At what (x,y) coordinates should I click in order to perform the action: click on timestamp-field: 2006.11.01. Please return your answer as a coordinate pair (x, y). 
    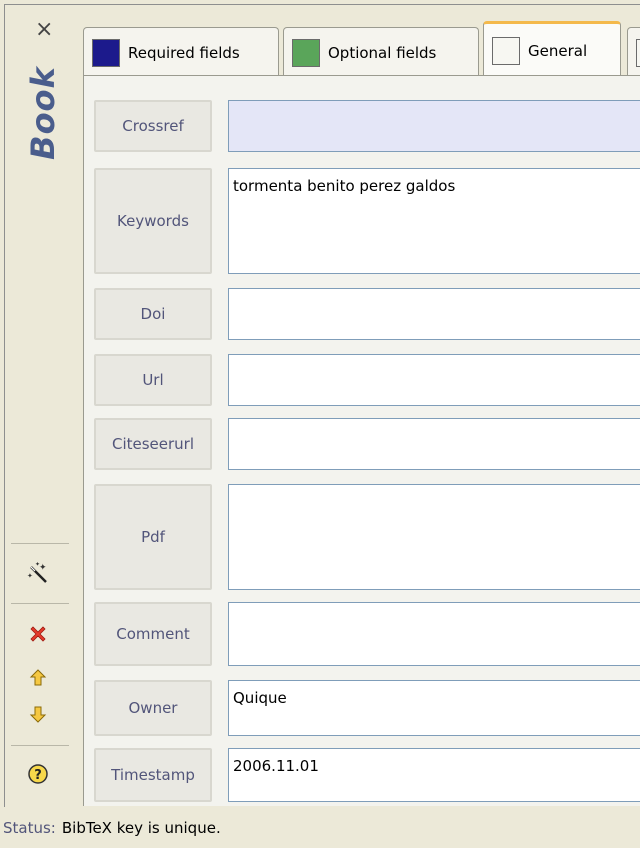
    Looking at the image, I should click on (434, 775).